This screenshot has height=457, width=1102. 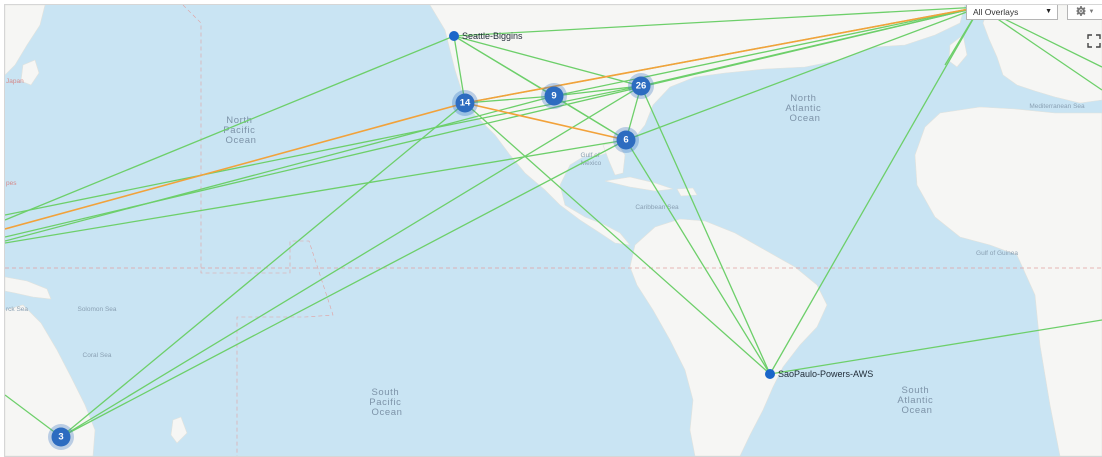 I want to click on settings-button: ▼, so click(x=1084, y=12).